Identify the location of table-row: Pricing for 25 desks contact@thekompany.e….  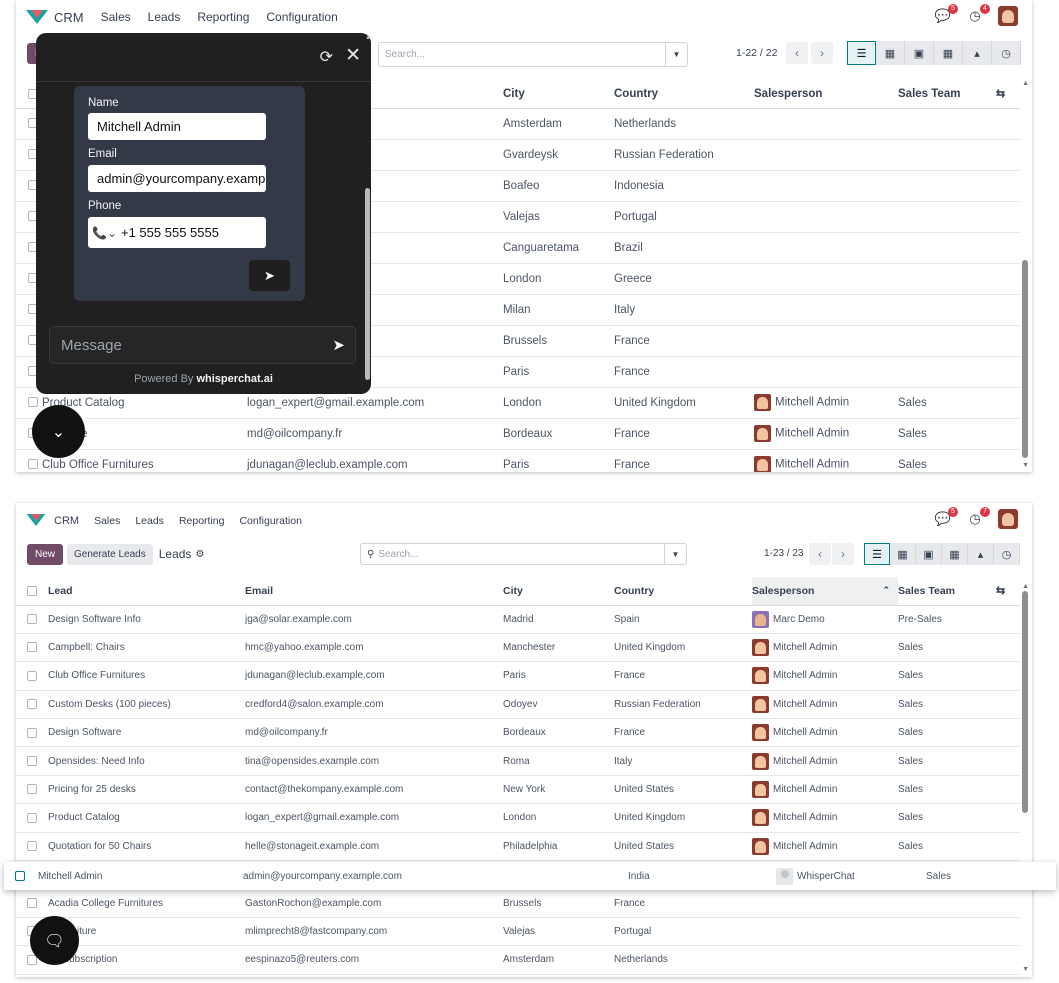
(518, 790).